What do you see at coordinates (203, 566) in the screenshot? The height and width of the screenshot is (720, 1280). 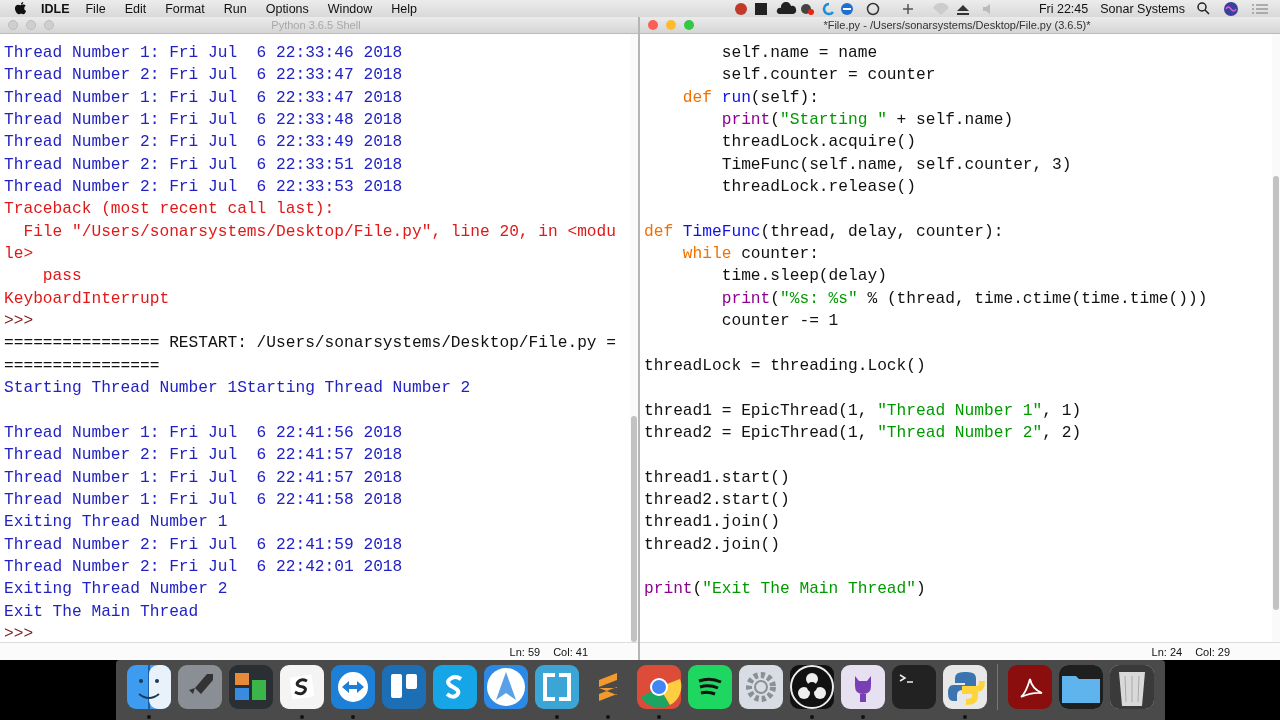 I see `shell-output-line: Thread Number 2: Fri Jul 6 22:42:01 2018` at bounding box center [203, 566].